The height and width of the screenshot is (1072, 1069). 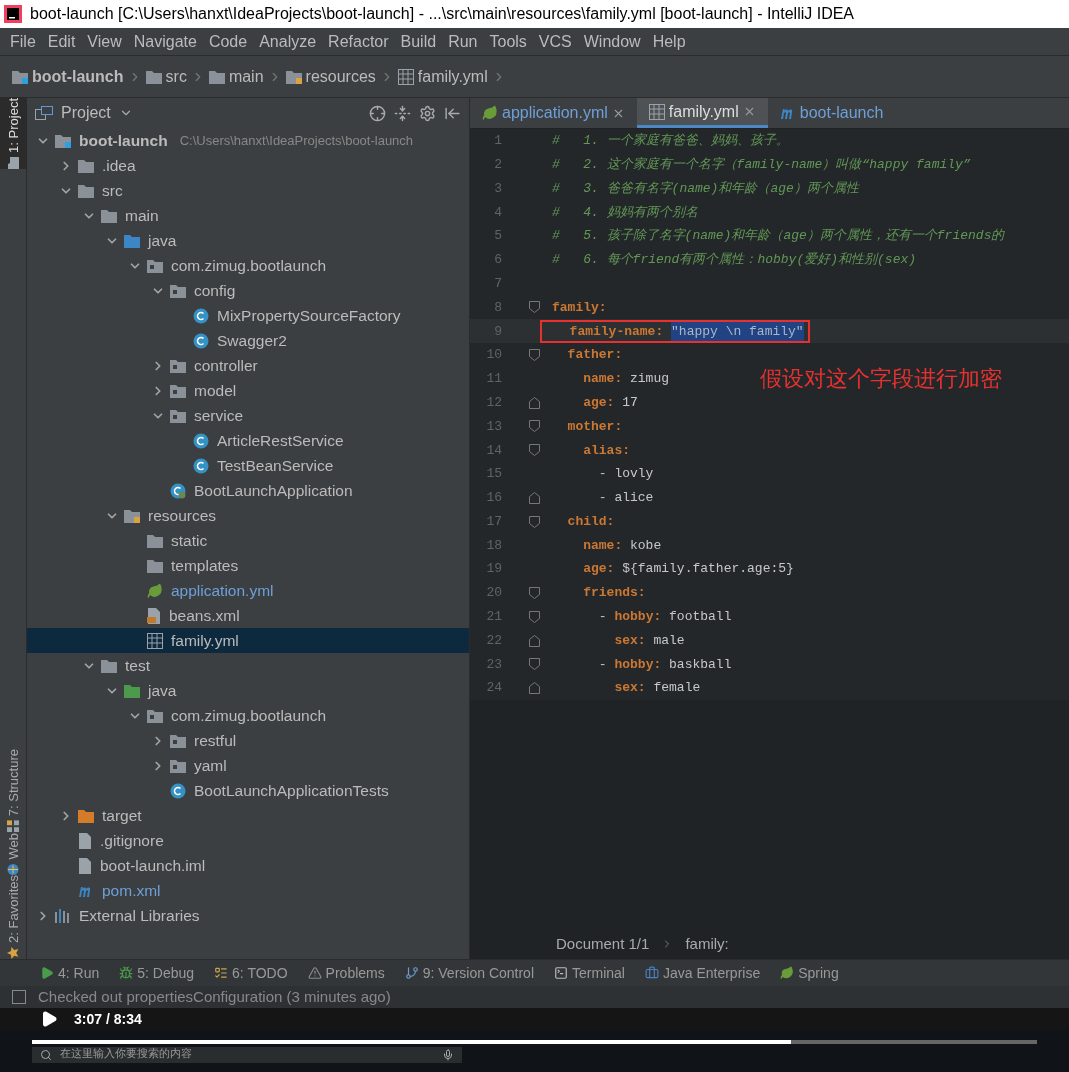 I want to click on breadcrumb: family.yml, so click(x=442, y=76).